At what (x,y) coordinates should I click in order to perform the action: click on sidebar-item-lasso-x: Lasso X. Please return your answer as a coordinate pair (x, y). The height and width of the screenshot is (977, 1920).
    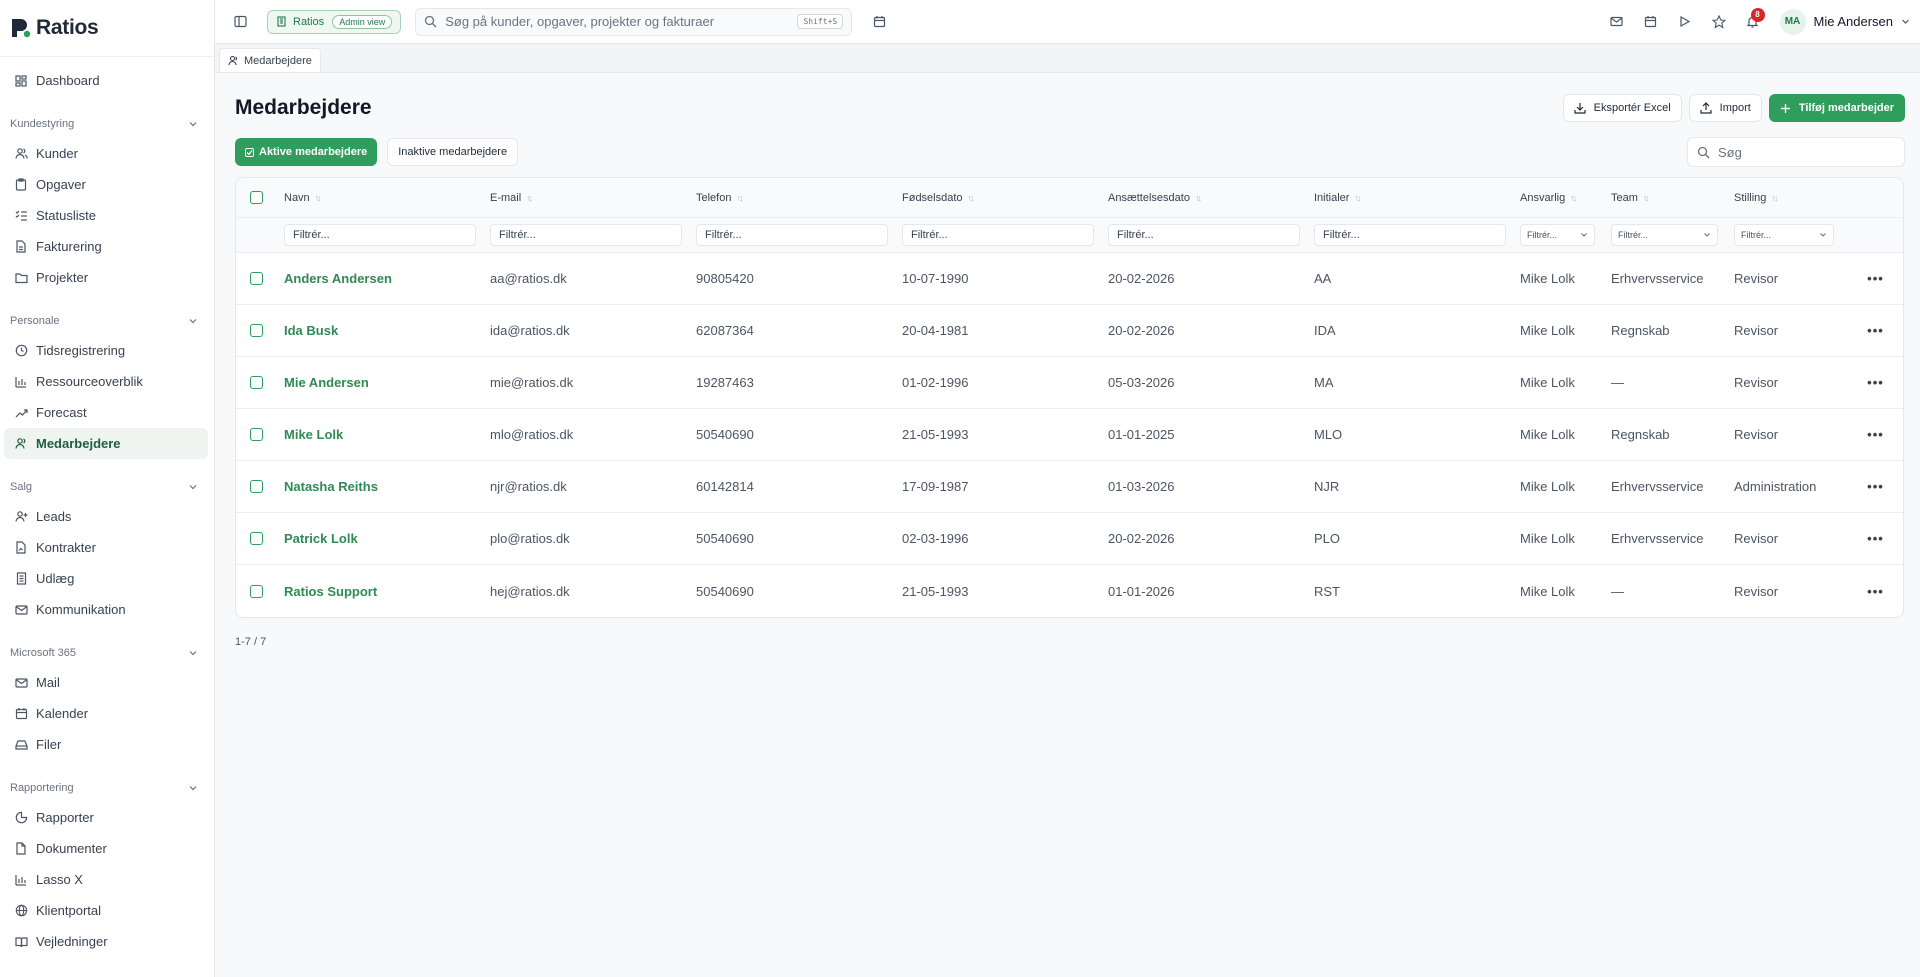
    Looking at the image, I should click on (106, 879).